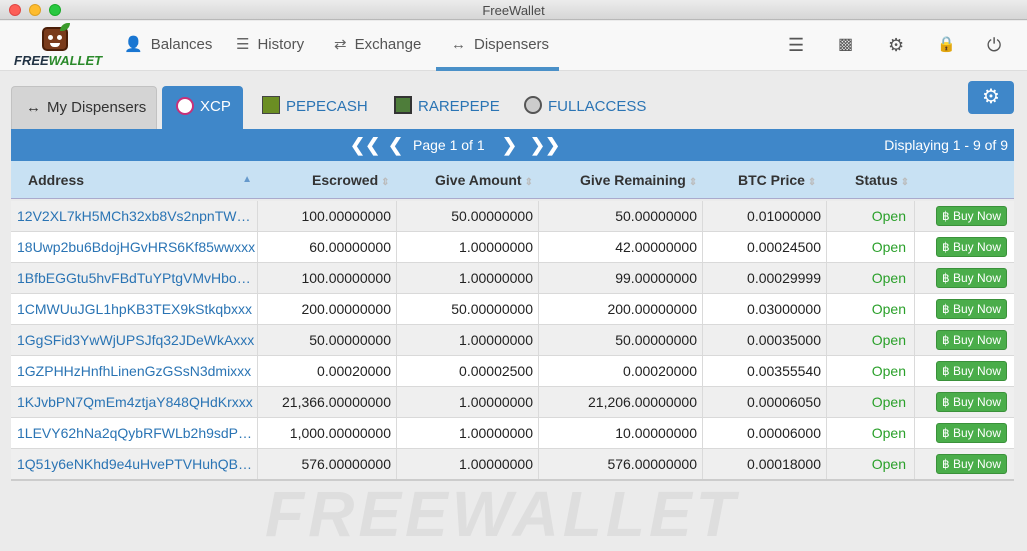 The width and height of the screenshot is (1027, 551). I want to click on freewallet-logo: FREEWALLET, so click(58, 46).